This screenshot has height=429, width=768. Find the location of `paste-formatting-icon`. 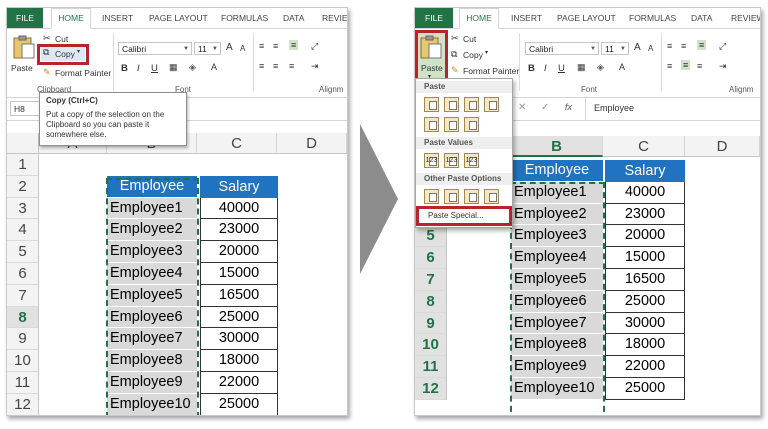

paste-formatting-icon is located at coordinates (431, 196).